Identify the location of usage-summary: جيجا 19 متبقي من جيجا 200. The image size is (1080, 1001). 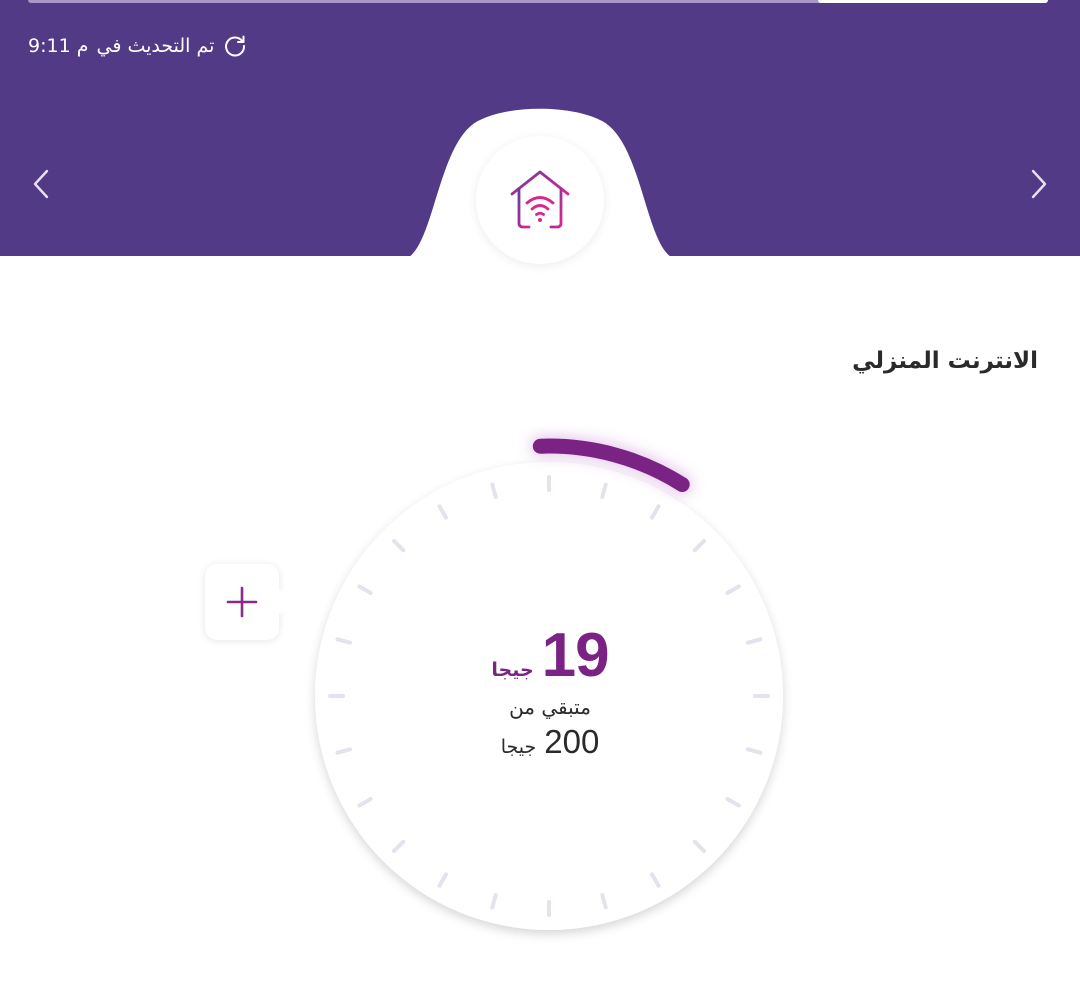
(550, 700).